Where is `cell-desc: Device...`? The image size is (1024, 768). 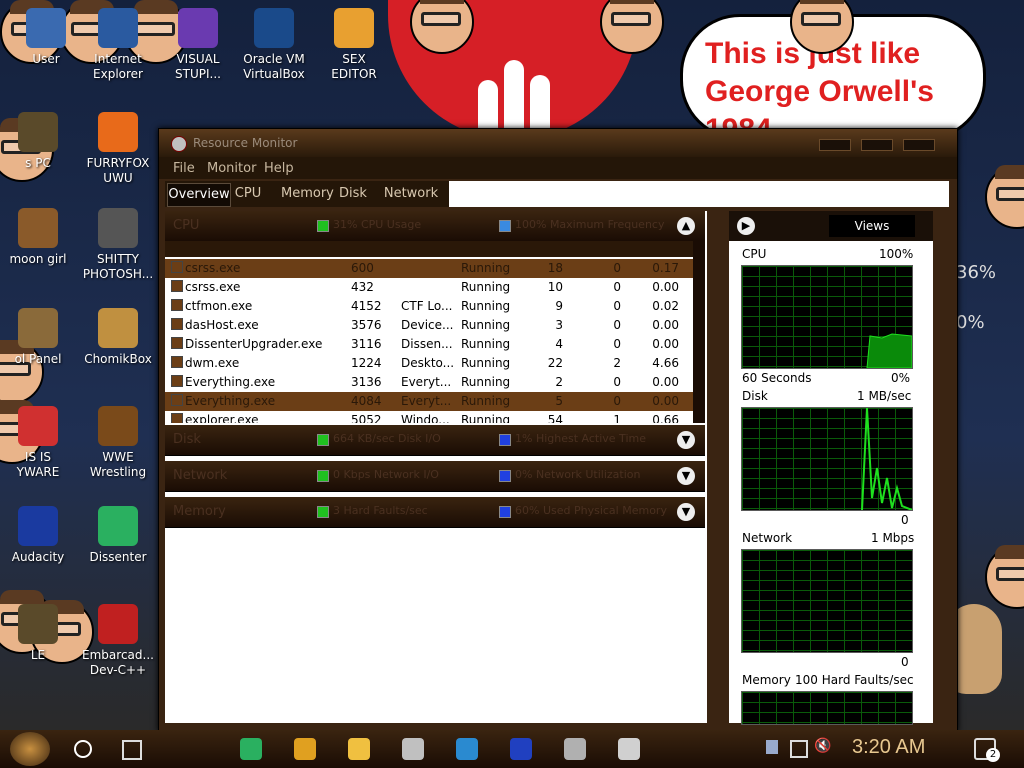 cell-desc: Device... is located at coordinates (427, 325).